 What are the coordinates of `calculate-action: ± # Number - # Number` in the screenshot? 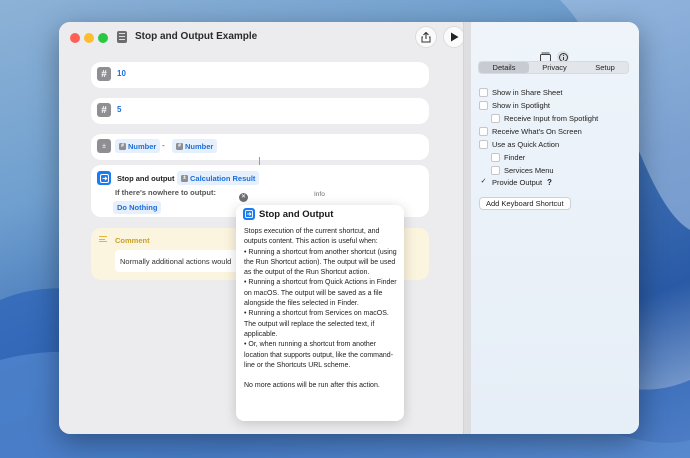 It's located at (260, 147).